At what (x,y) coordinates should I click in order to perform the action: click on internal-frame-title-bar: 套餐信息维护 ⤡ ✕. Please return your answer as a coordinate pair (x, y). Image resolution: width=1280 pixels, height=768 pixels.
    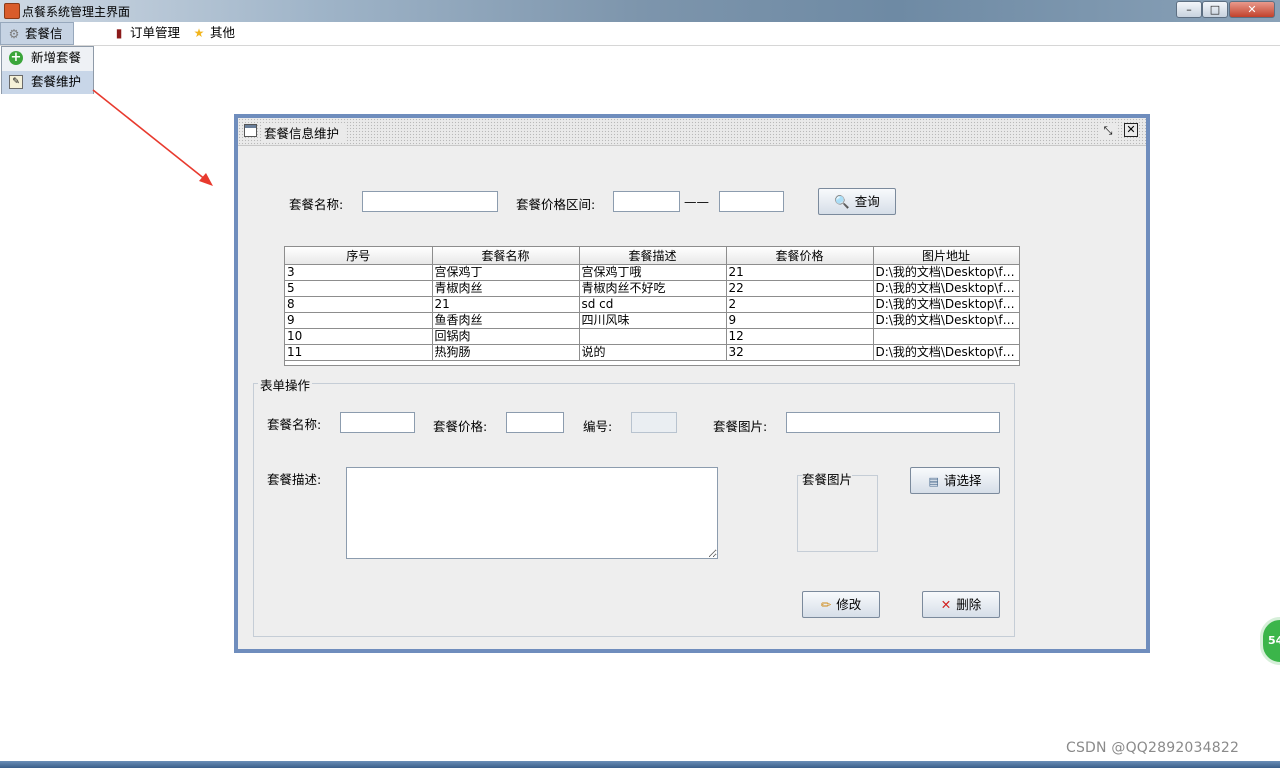
    Looking at the image, I should click on (692, 132).